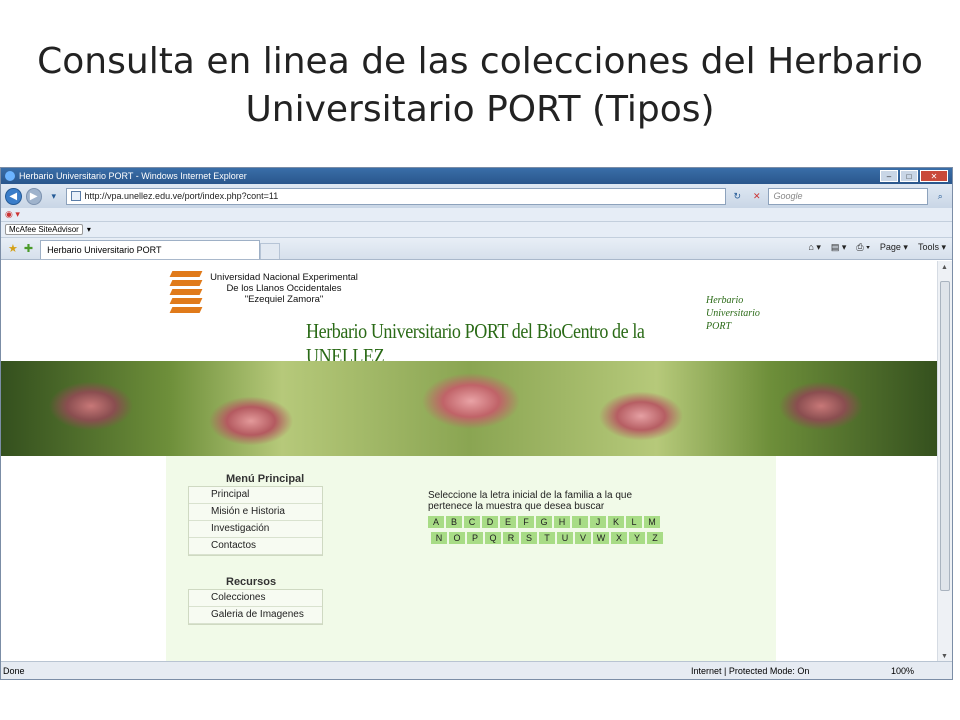 This screenshot has width=960, height=720. I want to click on letter-button-u: U, so click(565, 538).